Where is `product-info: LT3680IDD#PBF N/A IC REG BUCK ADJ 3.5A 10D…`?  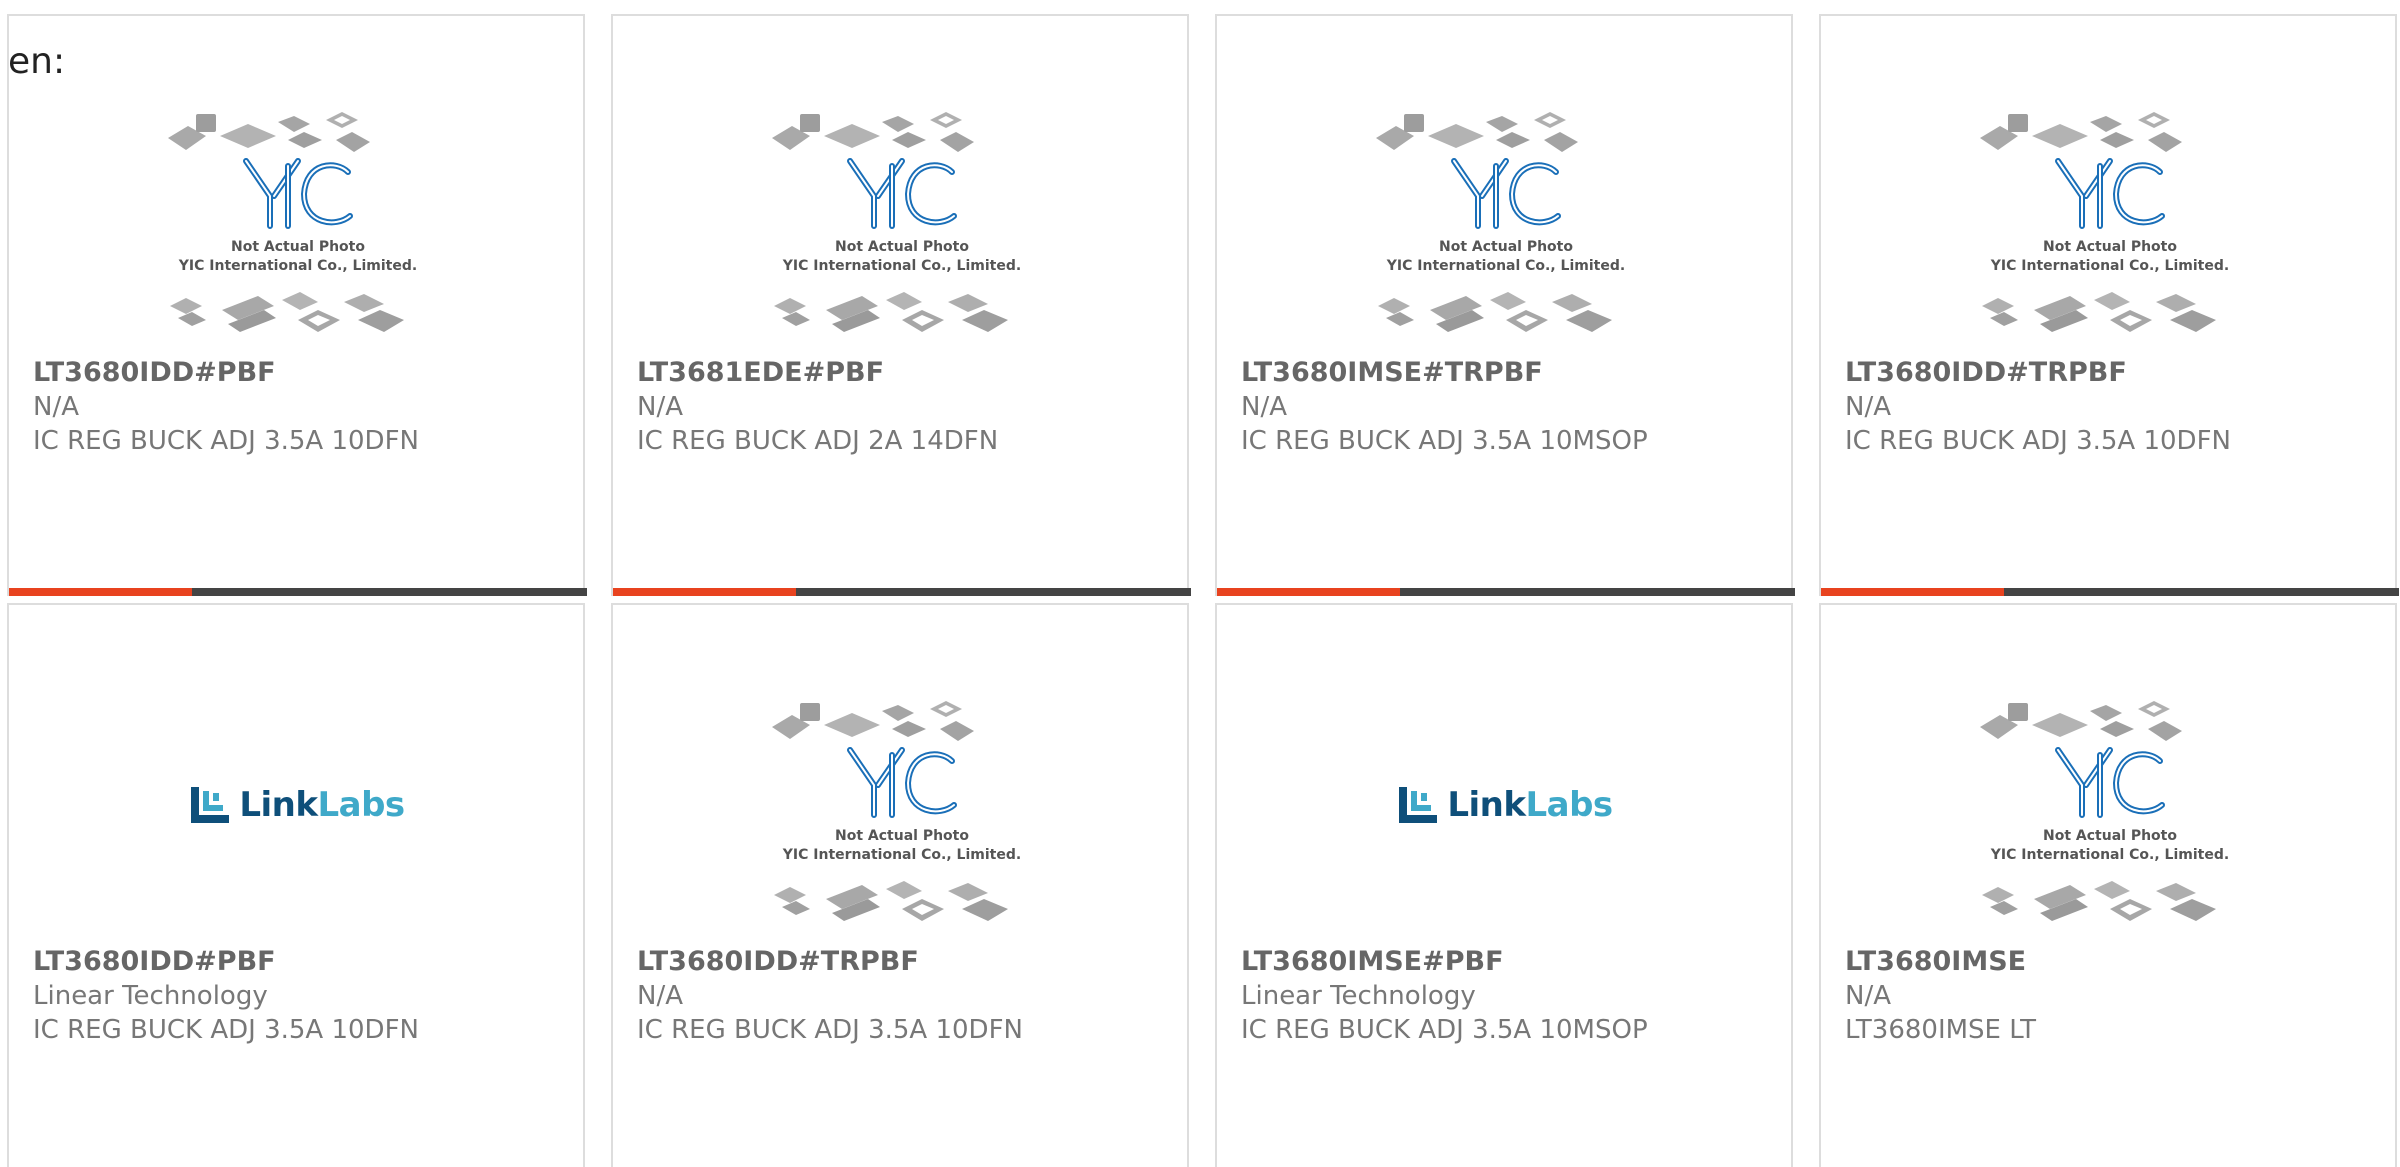 product-info: LT3680IDD#PBF N/A IC REG BUCK ADJ 3.5A 10D… is located at coordinates (303, 407).